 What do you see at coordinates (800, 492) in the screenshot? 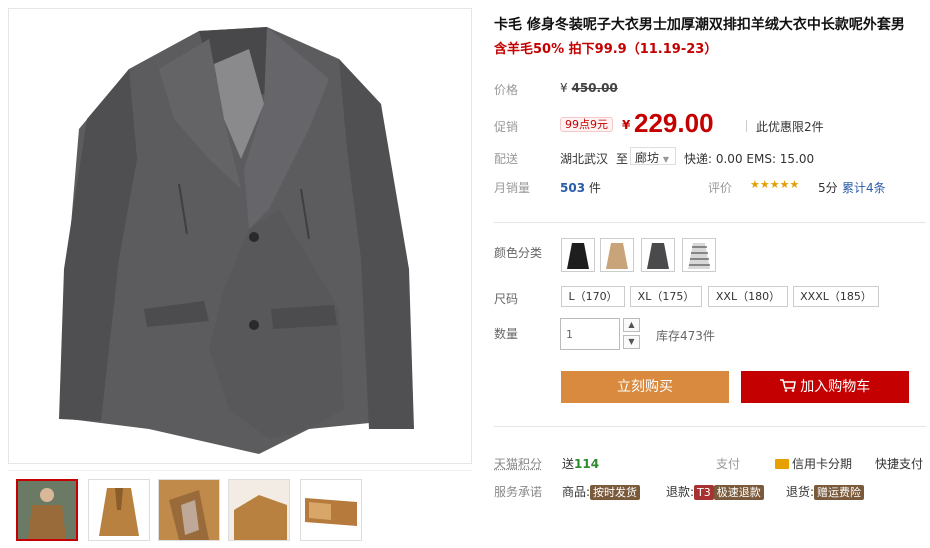
I see `service-return-label: 退货:` at bounding box center [800, 492].